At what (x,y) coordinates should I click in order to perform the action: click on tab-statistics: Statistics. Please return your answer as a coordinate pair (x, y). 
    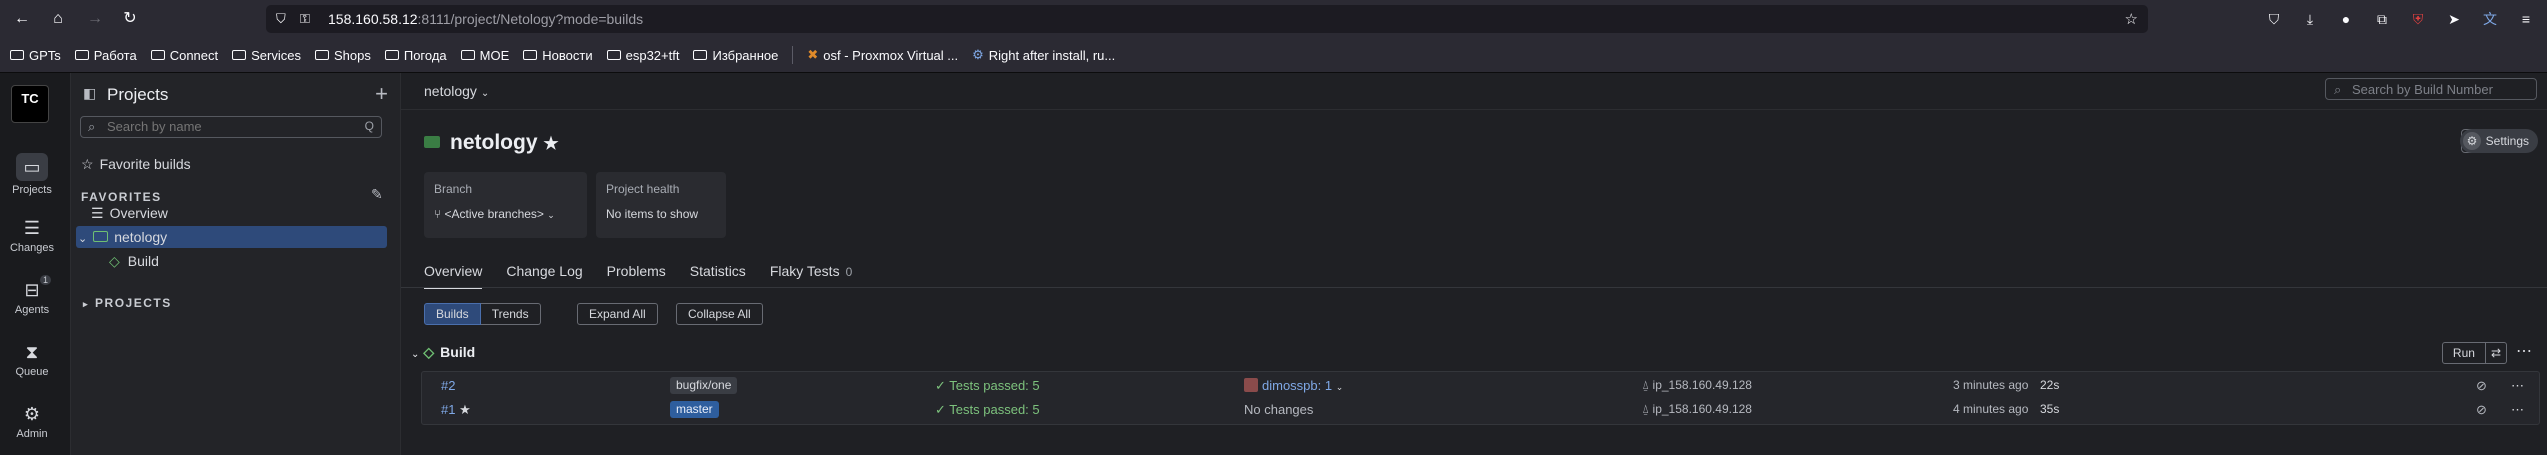
    Looking at the image, I should click on (718, 276).